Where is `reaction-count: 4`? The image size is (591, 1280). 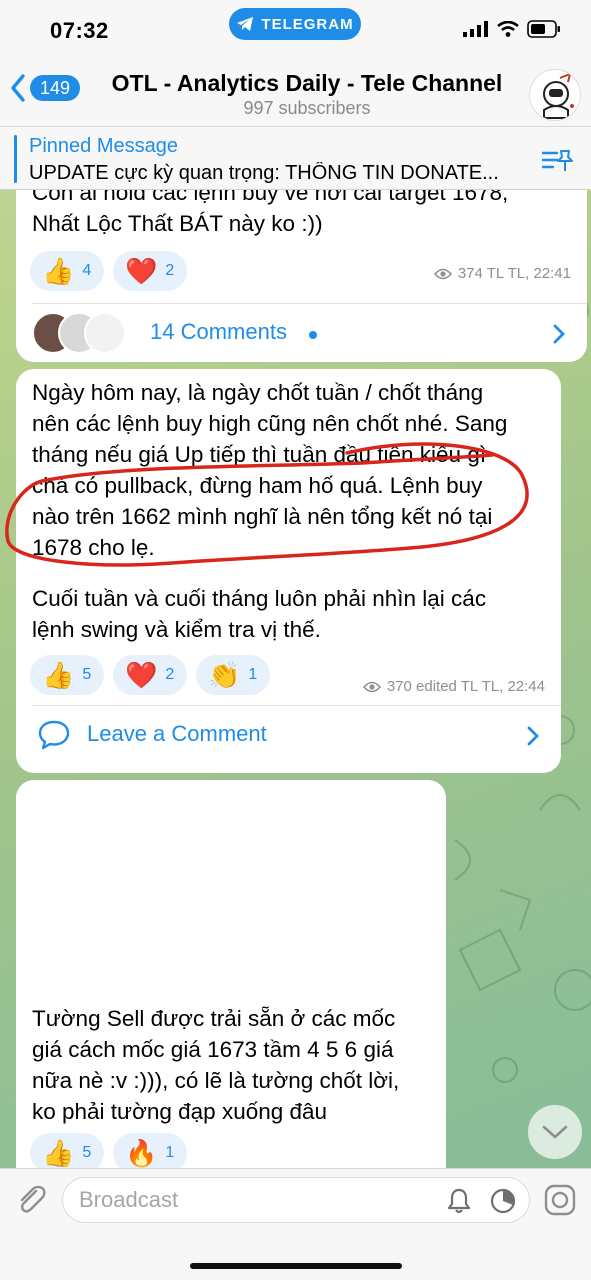 reaction-count: 4 is located at coordinates (87, 270).